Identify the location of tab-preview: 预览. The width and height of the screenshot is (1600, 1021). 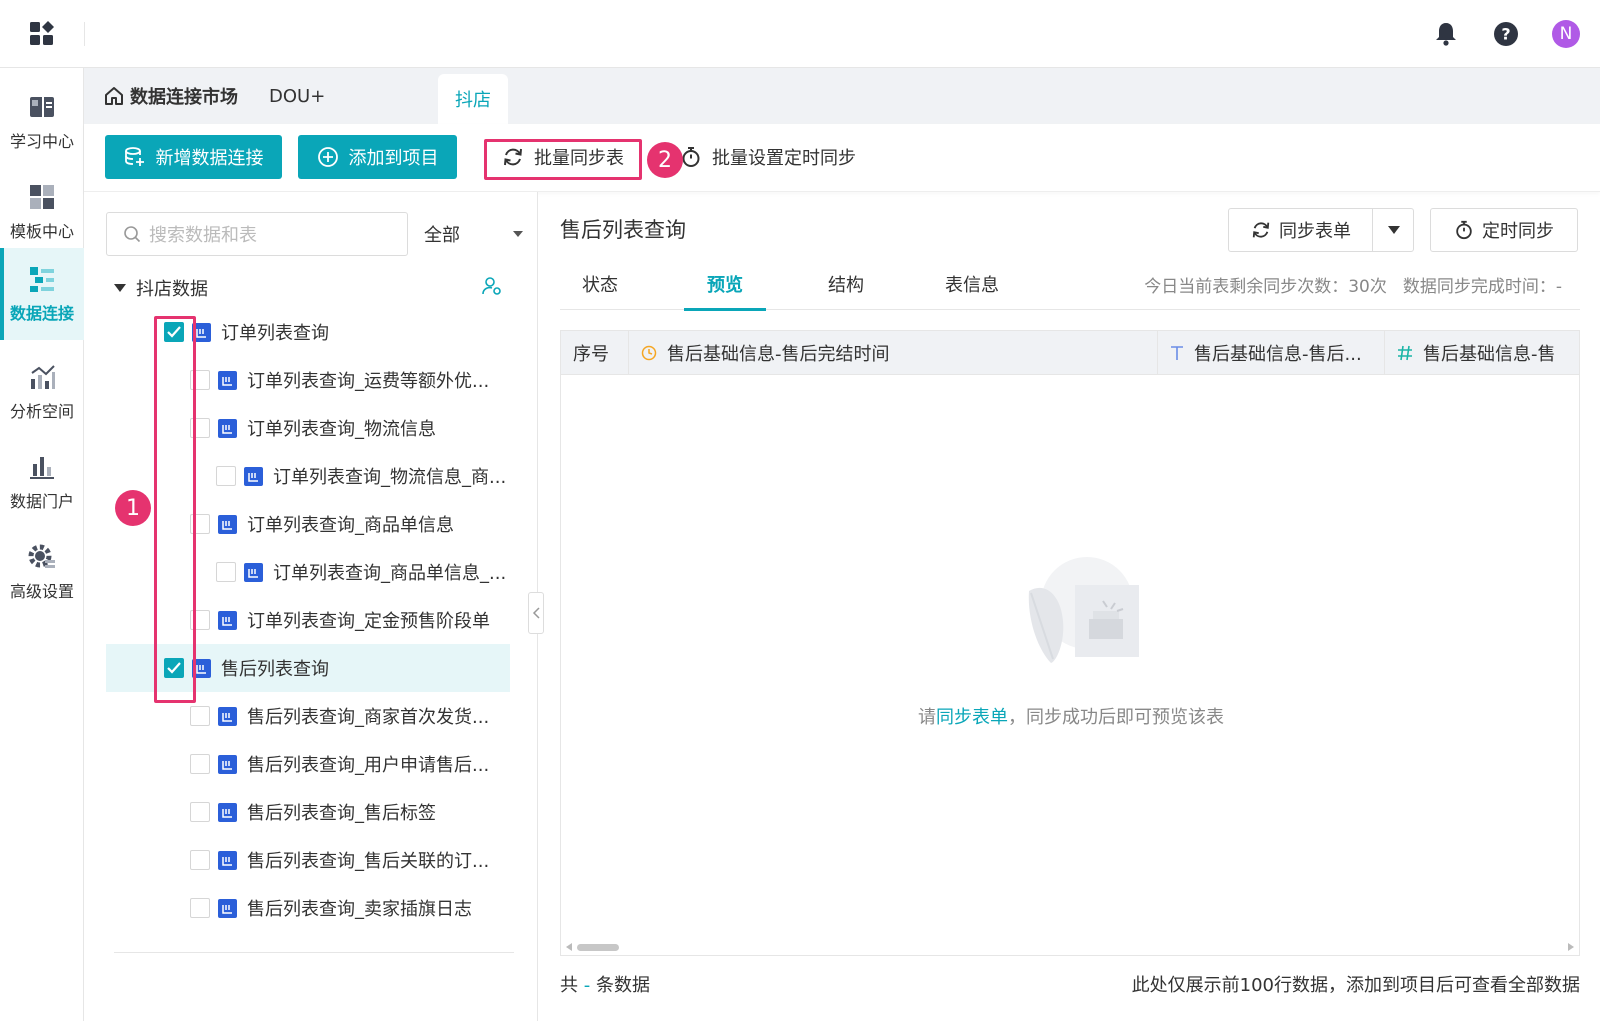
(725, 284).